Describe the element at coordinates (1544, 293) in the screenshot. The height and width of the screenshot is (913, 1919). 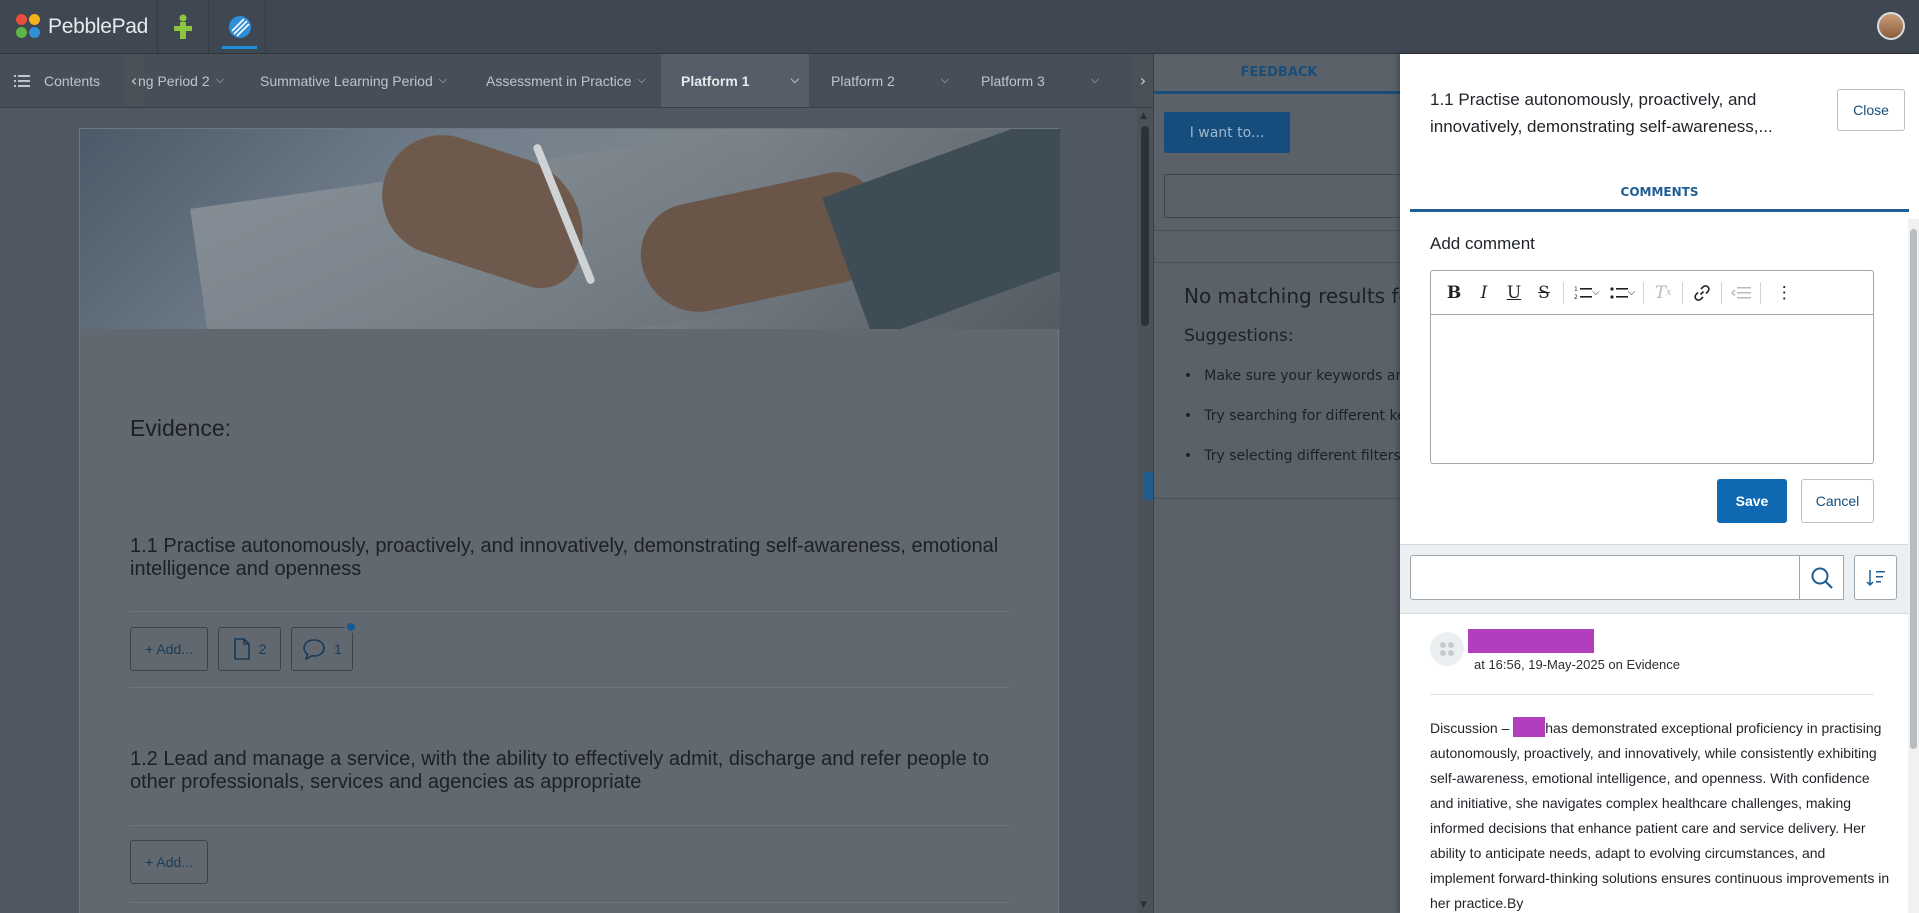
I see `strikethrough-icon: S` at that location.